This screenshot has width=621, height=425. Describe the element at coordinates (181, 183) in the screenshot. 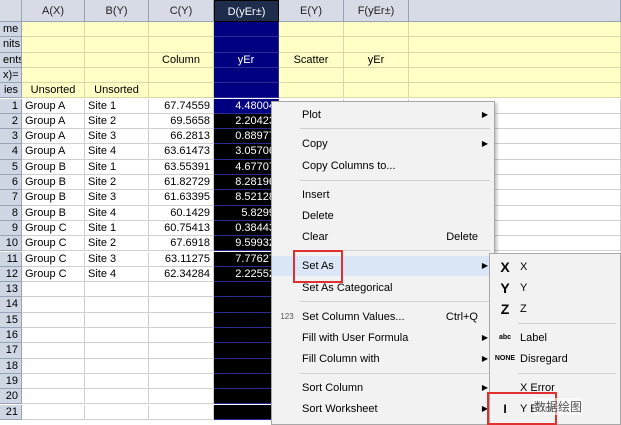

I see `table-cell: 61.82729` at that location.